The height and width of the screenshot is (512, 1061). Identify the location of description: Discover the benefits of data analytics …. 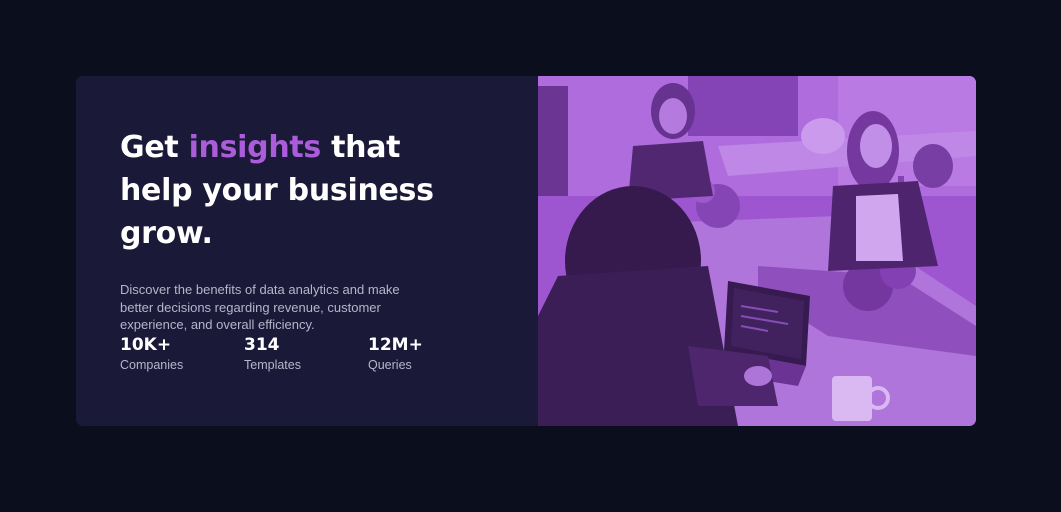
(260, 307).